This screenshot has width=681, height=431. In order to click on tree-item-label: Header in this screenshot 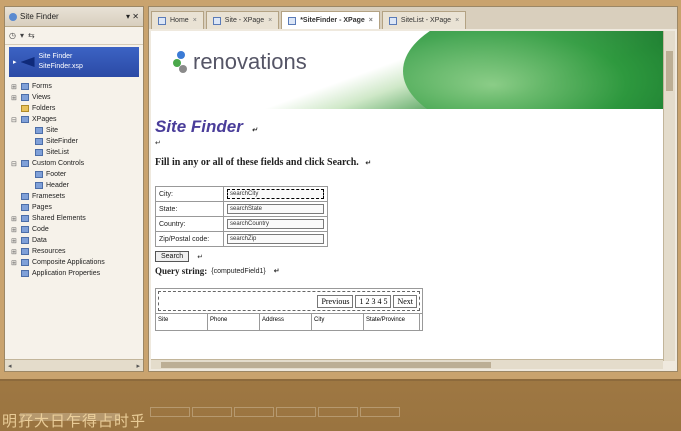, I will do `click(57, 185)`.